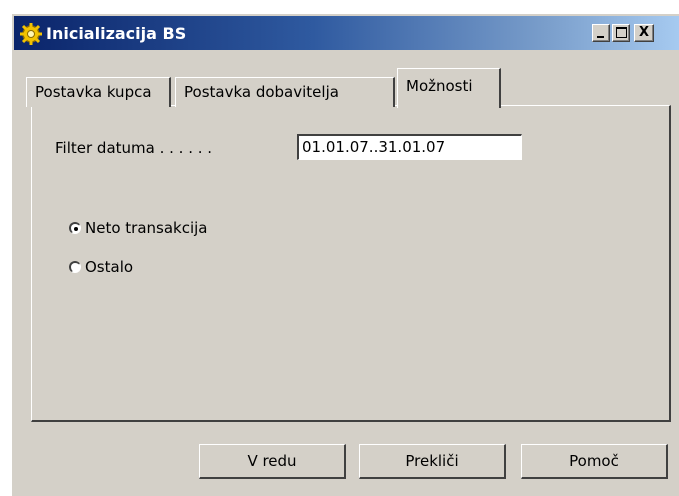 The height and width of the screenshot is (496, 679). I want to click on cancel-button: Prekliči, so click(432, 461).